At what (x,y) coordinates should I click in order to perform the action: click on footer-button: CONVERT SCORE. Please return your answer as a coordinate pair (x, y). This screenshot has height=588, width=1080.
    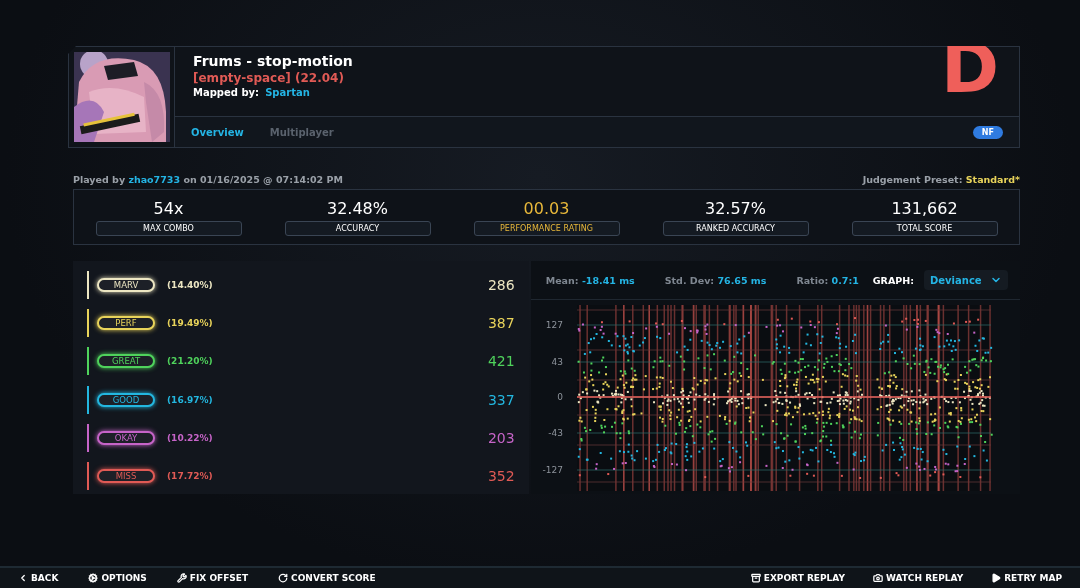
    Looking at the image, I should click on (327, 578).